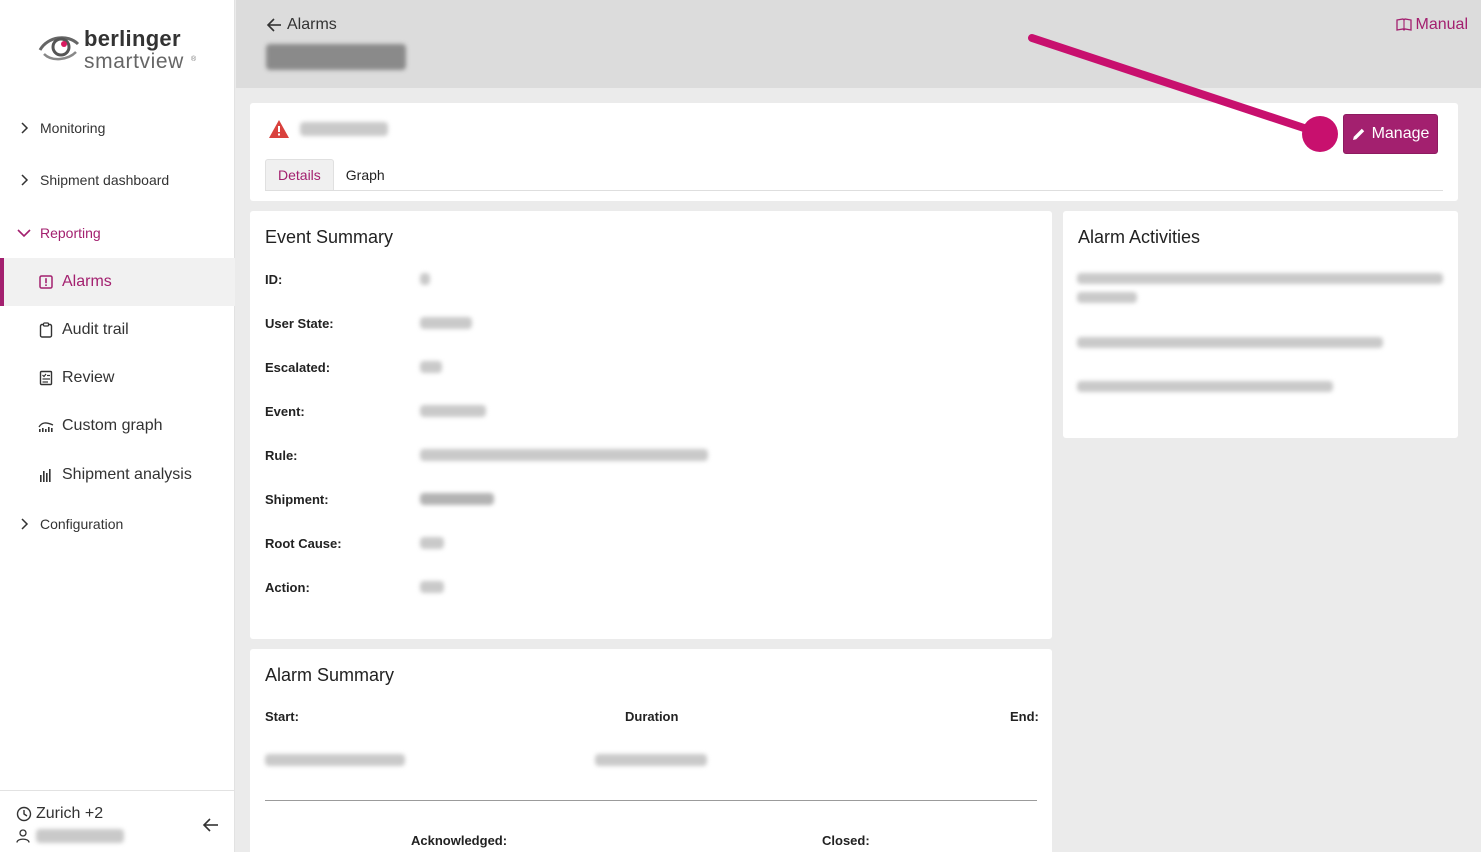 This screenshot has width=1481, height=852. What do you see at coordinates (46, 426) in the screenshot?
I see `custom-graph-icon` at bounding box center [46, 426].